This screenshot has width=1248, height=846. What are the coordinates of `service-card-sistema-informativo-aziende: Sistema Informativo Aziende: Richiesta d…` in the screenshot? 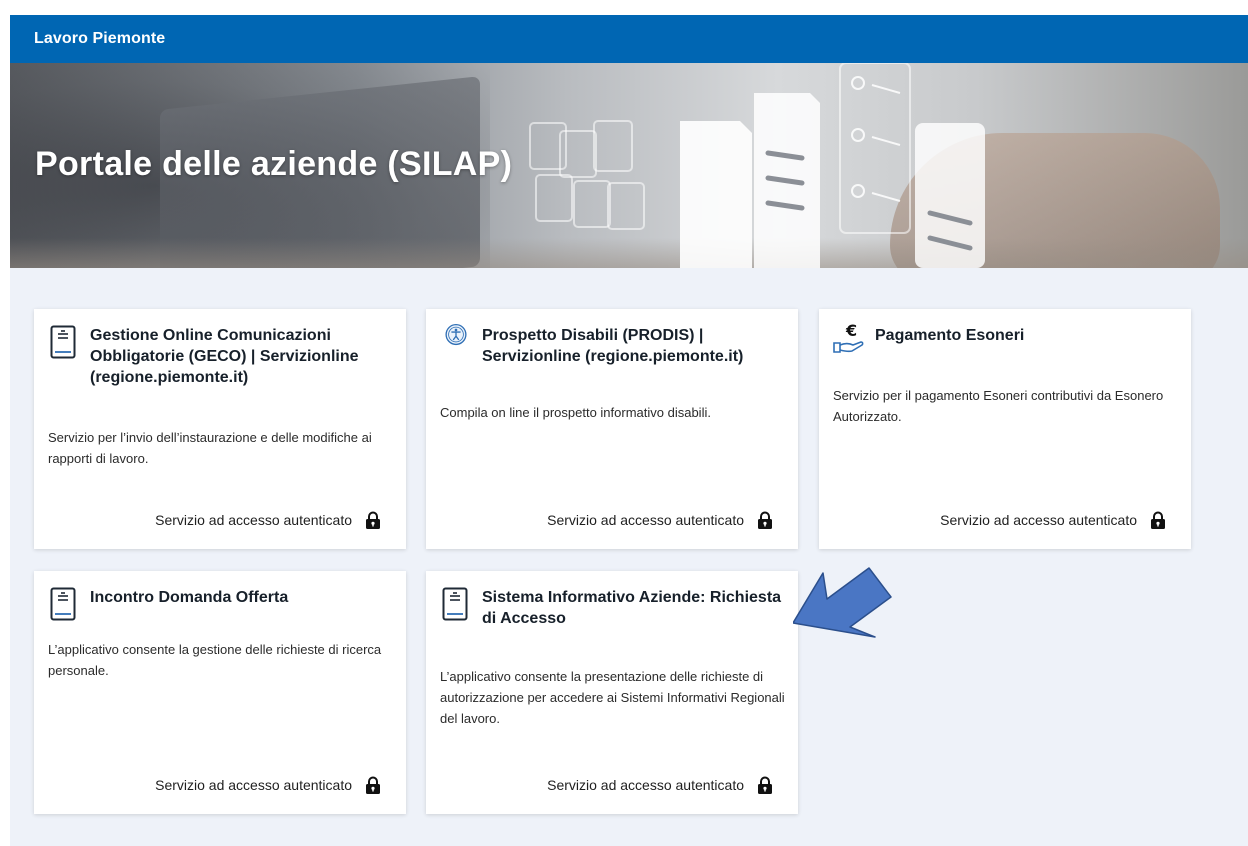 It's located at (612, 692).